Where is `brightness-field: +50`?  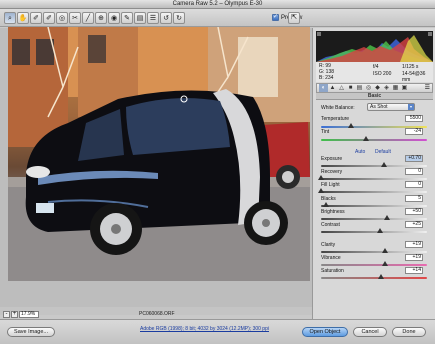 brightness-field: +50 is located at coordinates (414, 211).